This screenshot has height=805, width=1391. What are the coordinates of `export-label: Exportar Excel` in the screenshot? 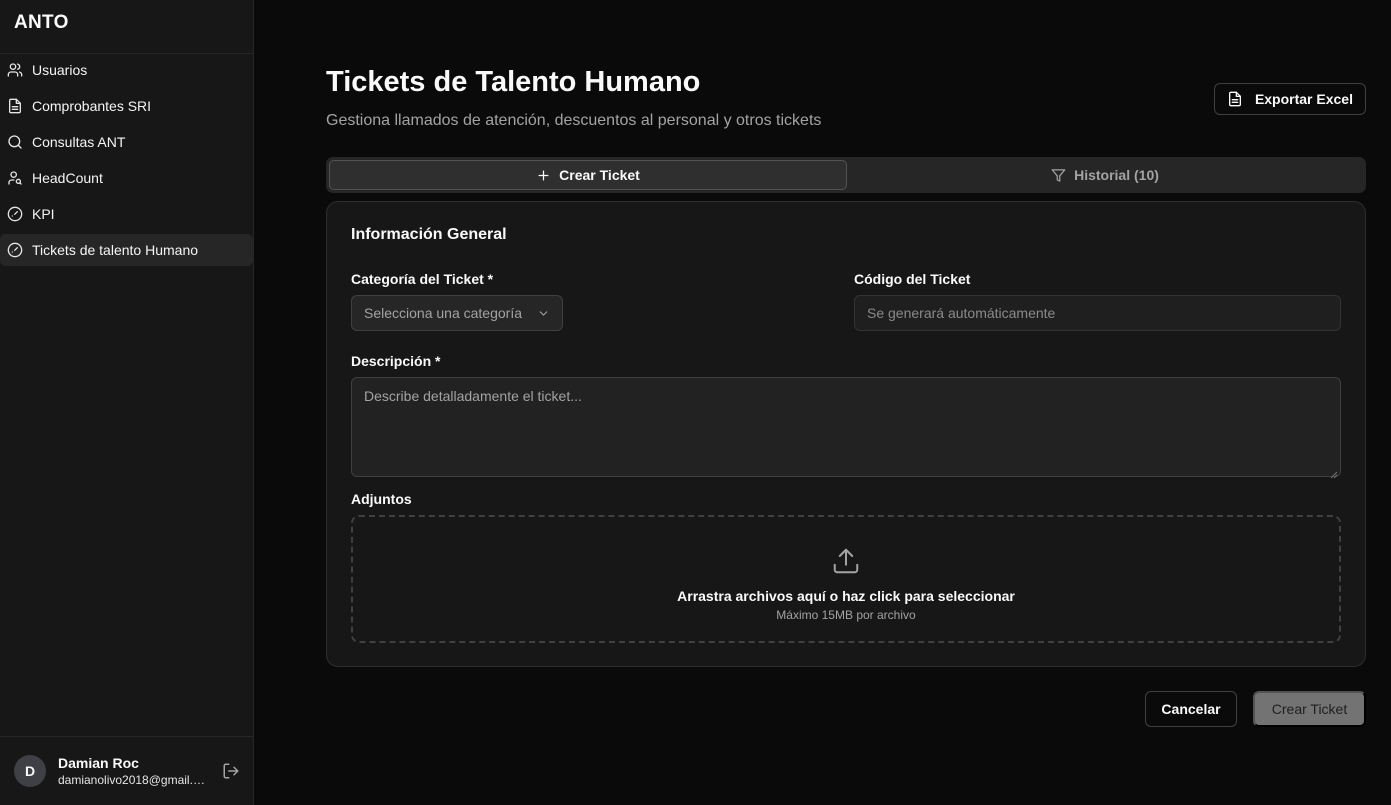 It's located at (1303, 99).